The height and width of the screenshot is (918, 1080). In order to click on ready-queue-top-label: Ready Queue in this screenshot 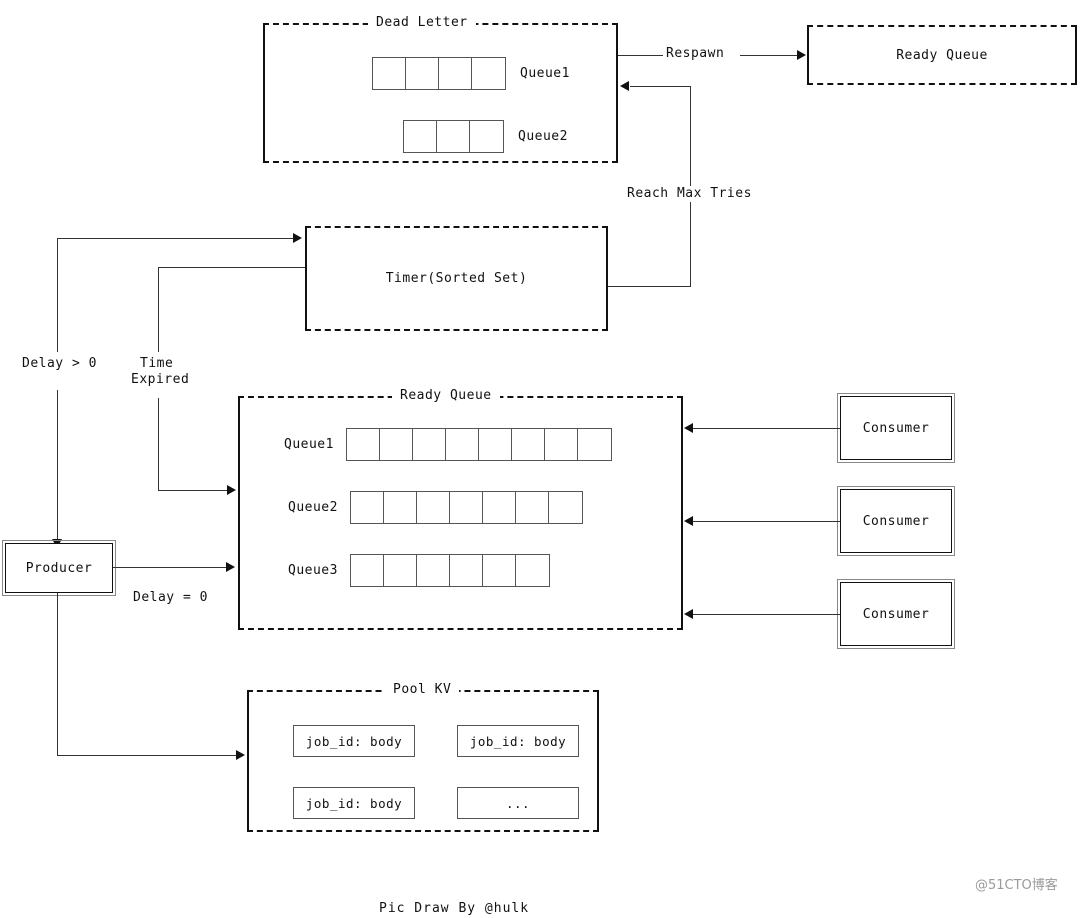, I will do `click(942, 55)`.